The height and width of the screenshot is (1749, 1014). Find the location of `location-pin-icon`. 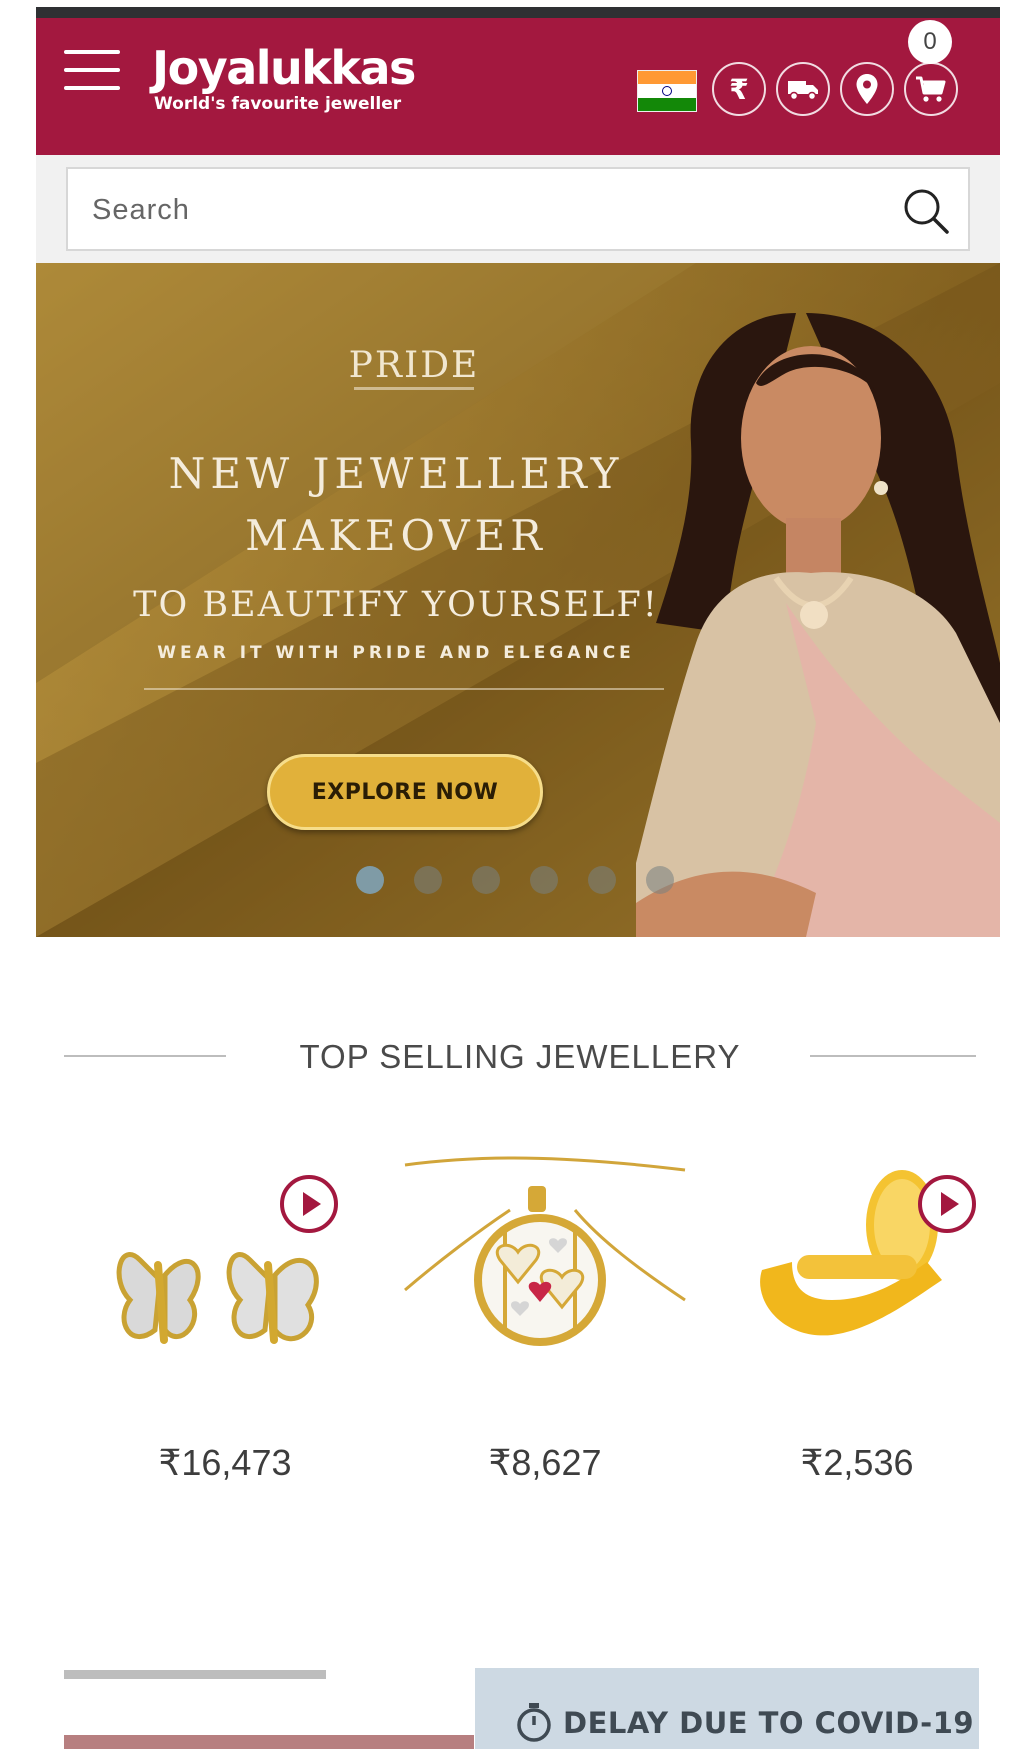

location-pin-icon is located at coordinates (867, 89).